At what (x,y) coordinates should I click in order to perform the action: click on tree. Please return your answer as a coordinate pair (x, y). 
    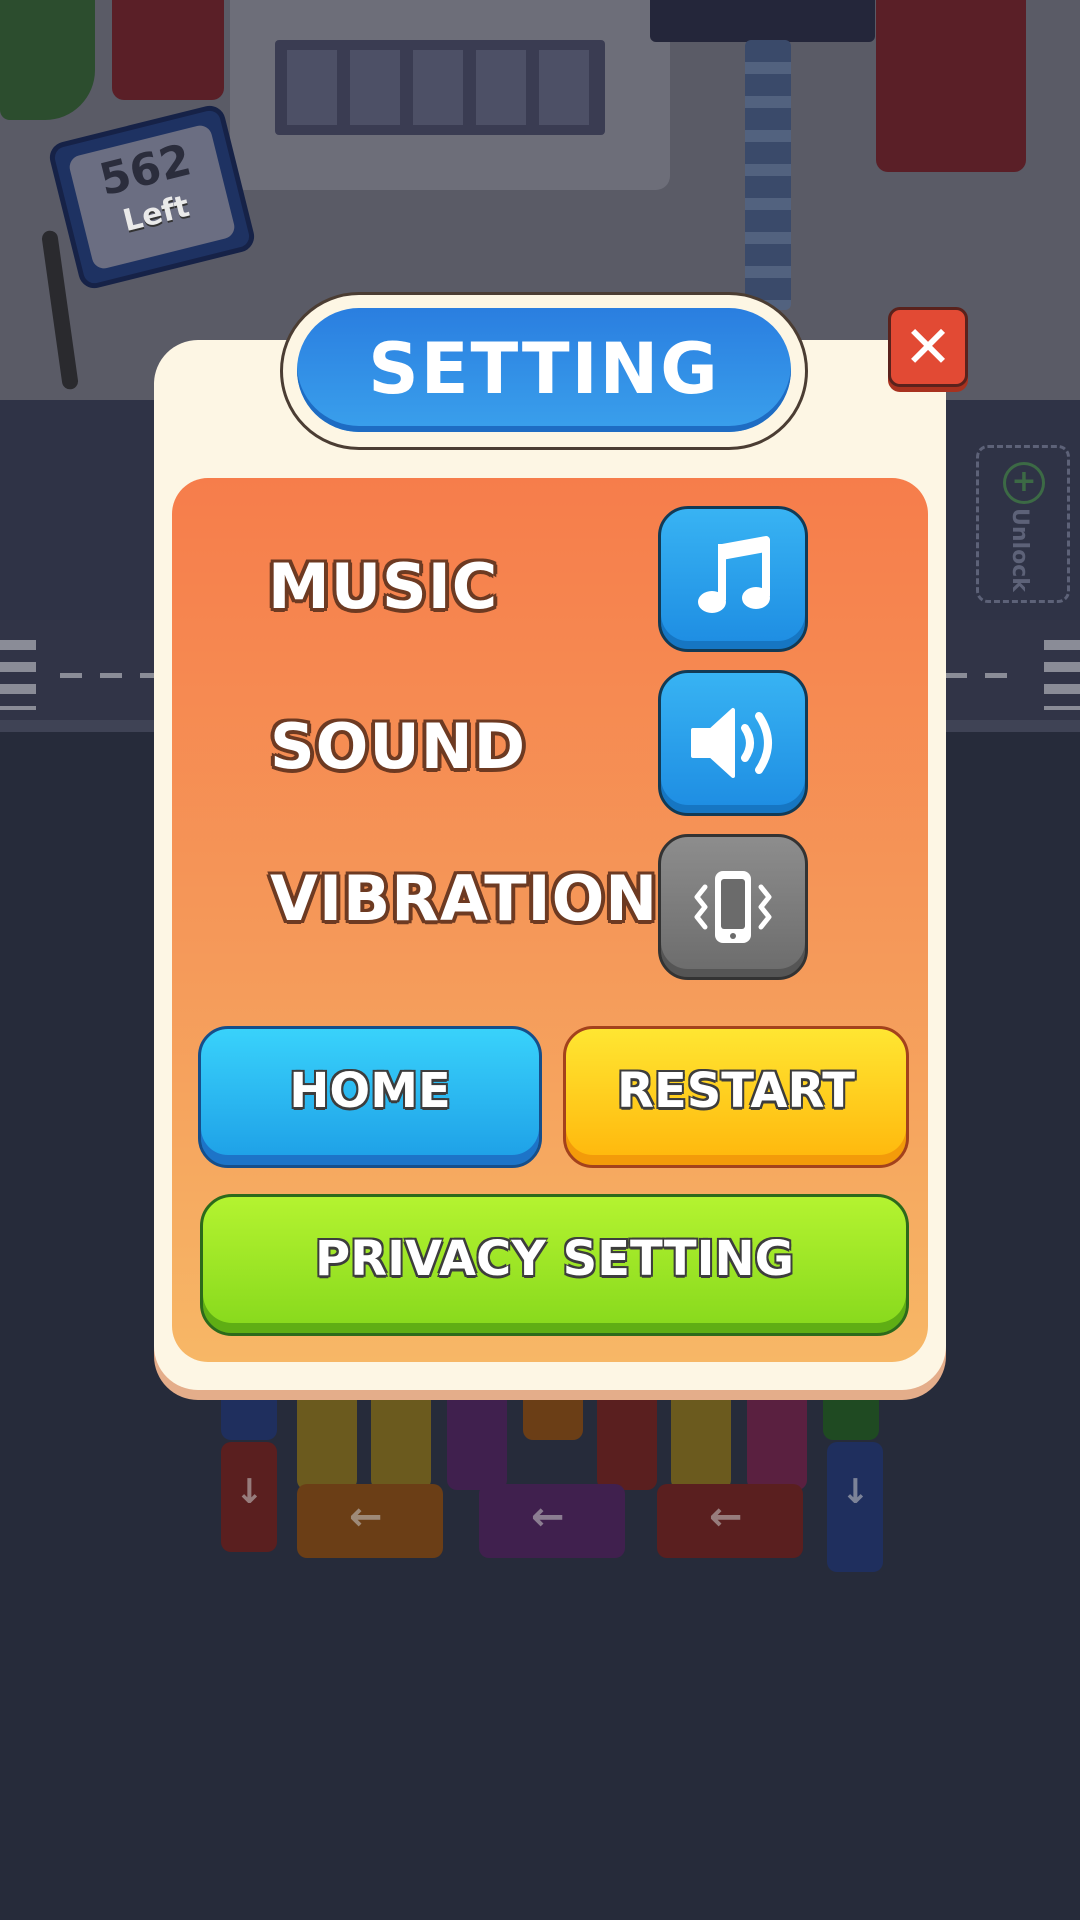
    Looking at the image, I should click on (47, 60).